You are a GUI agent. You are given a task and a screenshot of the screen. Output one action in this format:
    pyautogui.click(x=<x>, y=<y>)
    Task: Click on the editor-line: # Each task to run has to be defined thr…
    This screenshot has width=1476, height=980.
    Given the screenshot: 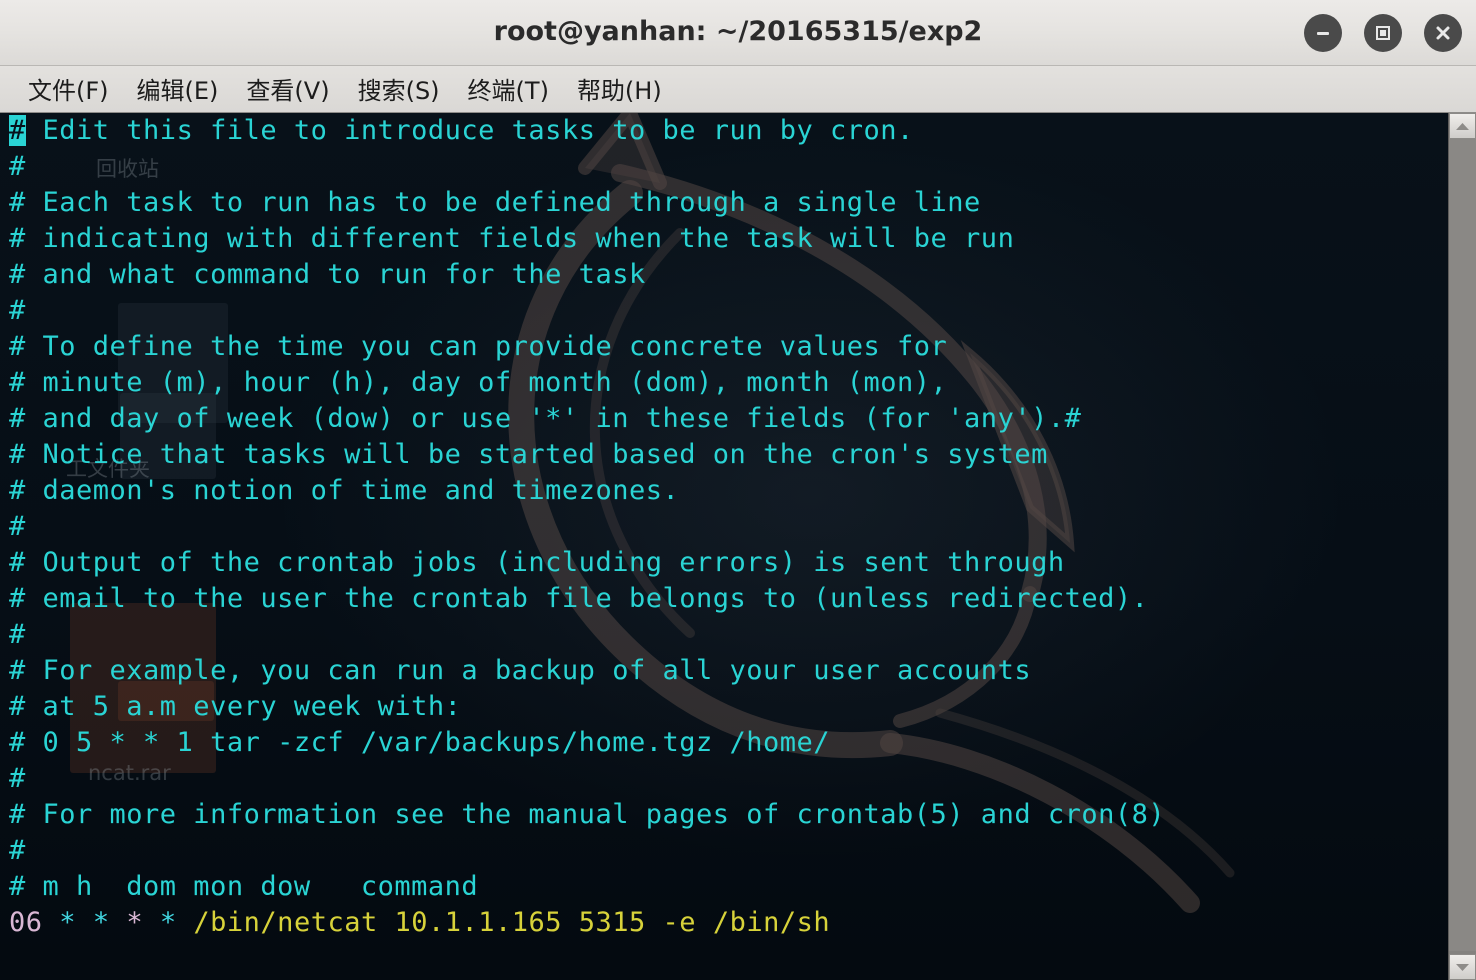 What is the action you would take?
    pyautogui.click(x=495, y=202)
    